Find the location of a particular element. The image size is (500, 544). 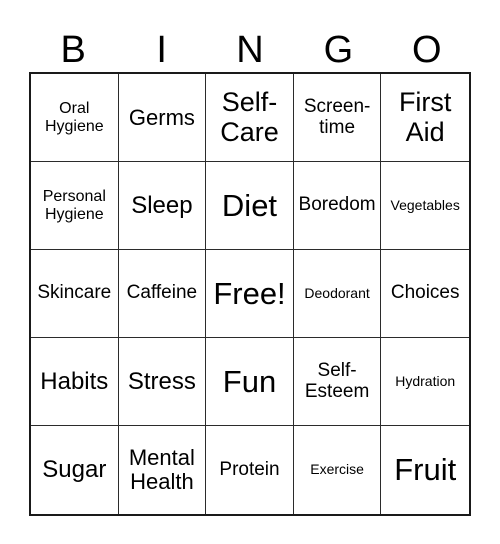

bingo-cell: Screen- time is located at coordinates (337, 118).